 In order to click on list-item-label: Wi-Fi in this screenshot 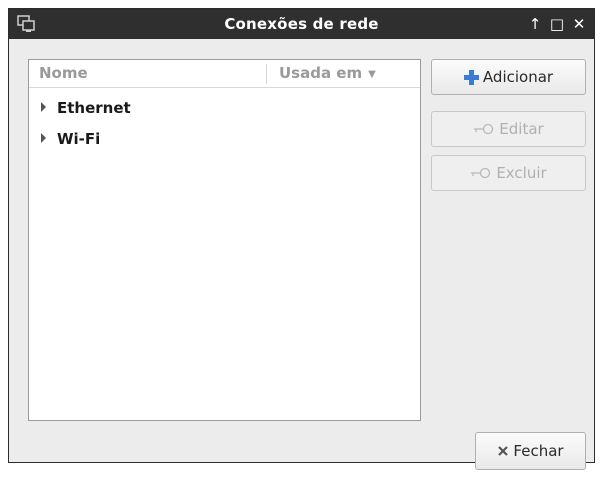, I will do `click(79, 139)`.